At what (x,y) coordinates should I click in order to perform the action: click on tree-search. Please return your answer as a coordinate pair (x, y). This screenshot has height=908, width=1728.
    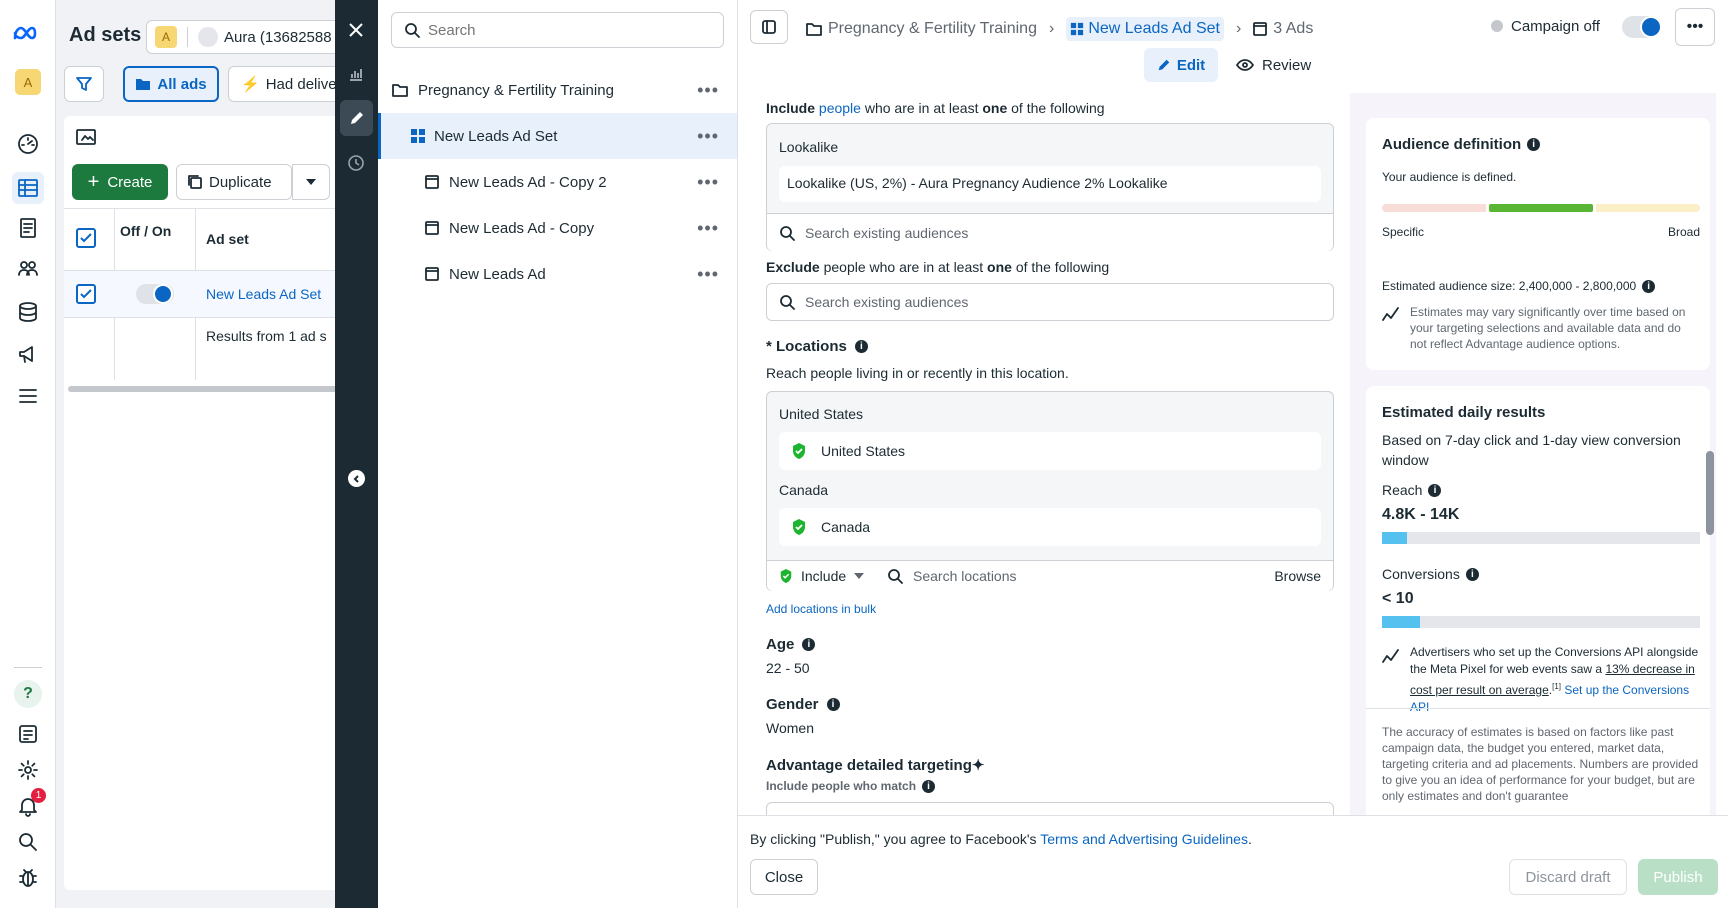
    Looking at the image, I should click on (557, 30).